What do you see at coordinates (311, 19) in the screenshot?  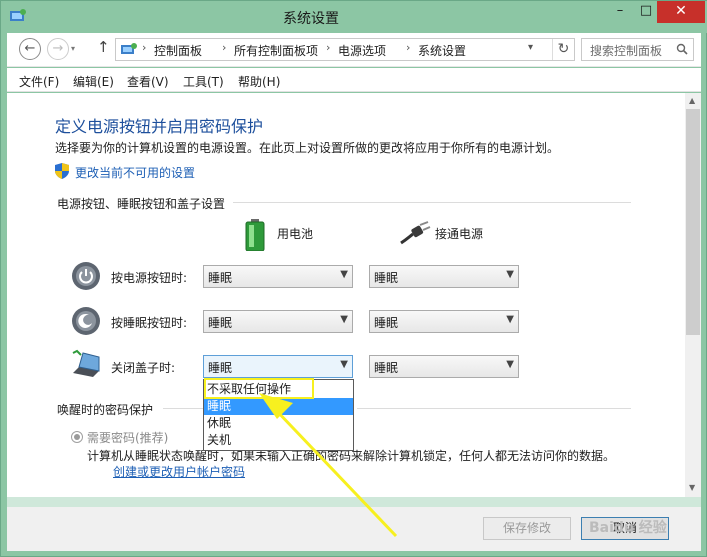 I see `window-title: 系统设置` at bounding box center [311, 19].